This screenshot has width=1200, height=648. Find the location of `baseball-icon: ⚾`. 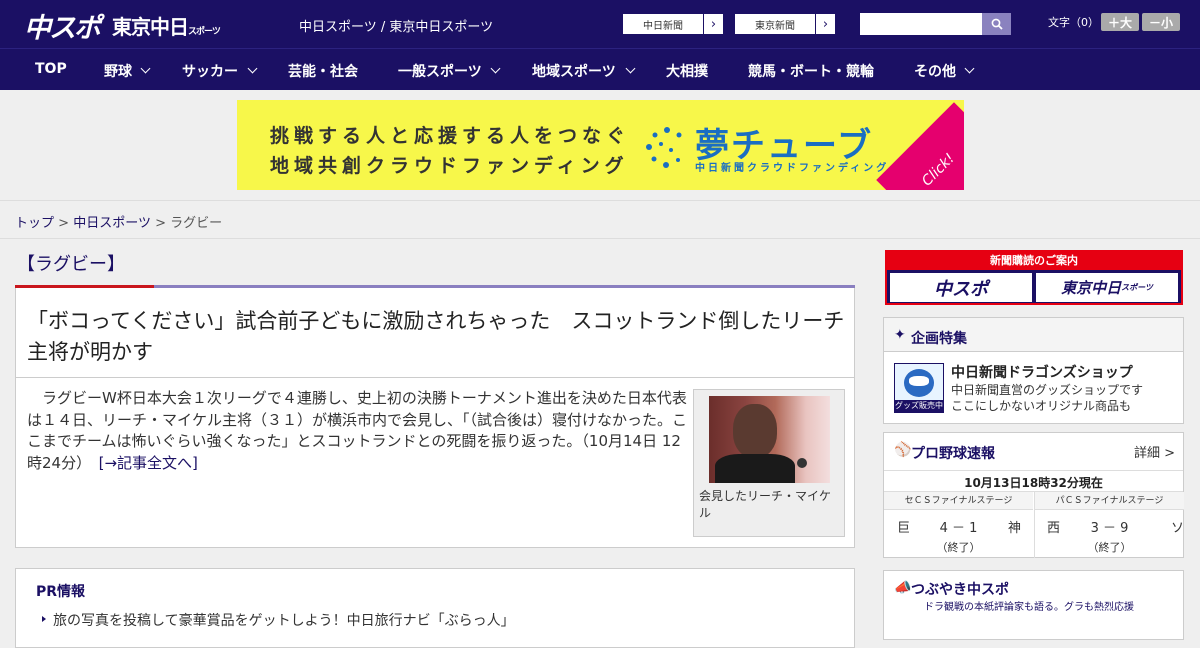

baseball-icon: ⚾ is located at coordinates (903, 450).